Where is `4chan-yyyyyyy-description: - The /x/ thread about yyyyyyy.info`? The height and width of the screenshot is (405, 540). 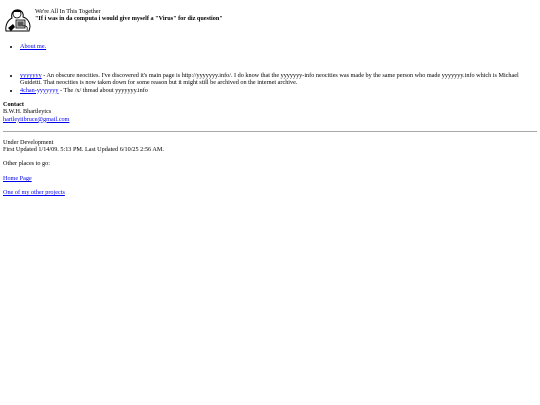 4chan-yyyyyyy-description: - The /x/ thread about yyyyyyy.info is located at coordinates (103, 90).